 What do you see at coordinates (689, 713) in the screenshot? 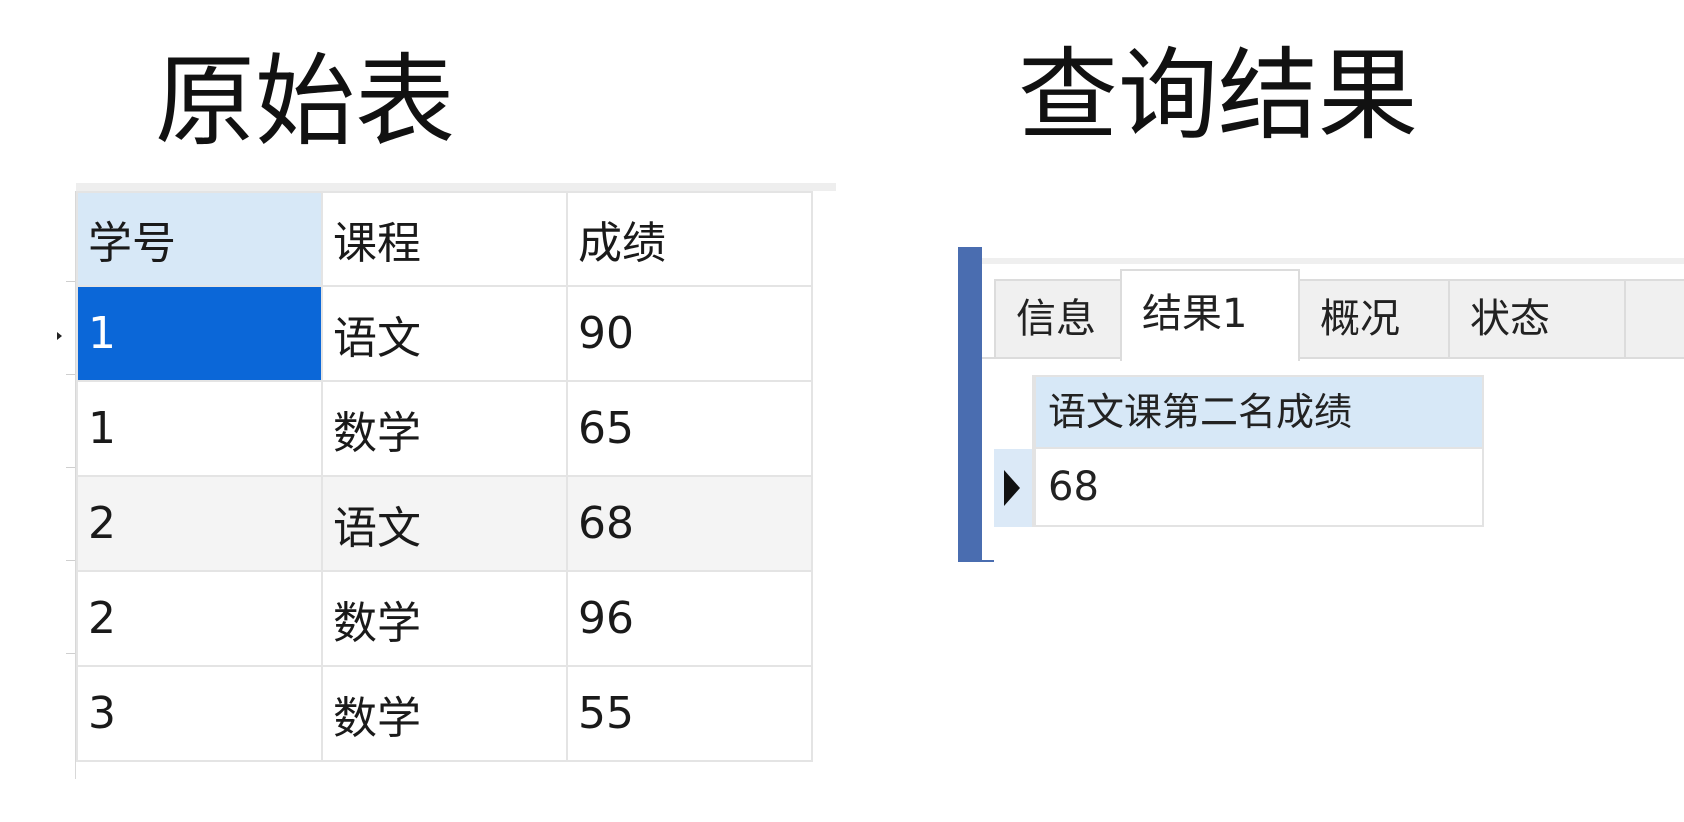
I see `cell-score: 55` at bounding box center [689, 713].